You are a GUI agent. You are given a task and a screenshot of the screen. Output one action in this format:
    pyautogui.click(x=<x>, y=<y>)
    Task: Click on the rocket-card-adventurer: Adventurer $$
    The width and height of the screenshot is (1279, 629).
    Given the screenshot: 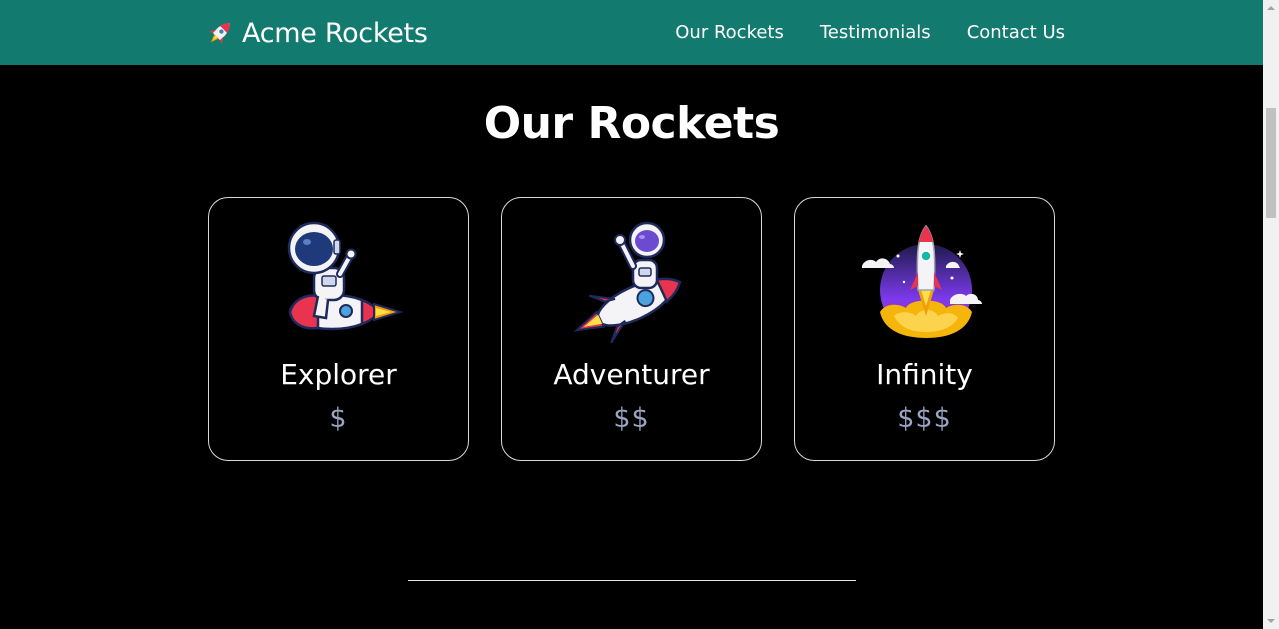 What is the action you would take?
    pyautogui.click(x=631, y=329)
    